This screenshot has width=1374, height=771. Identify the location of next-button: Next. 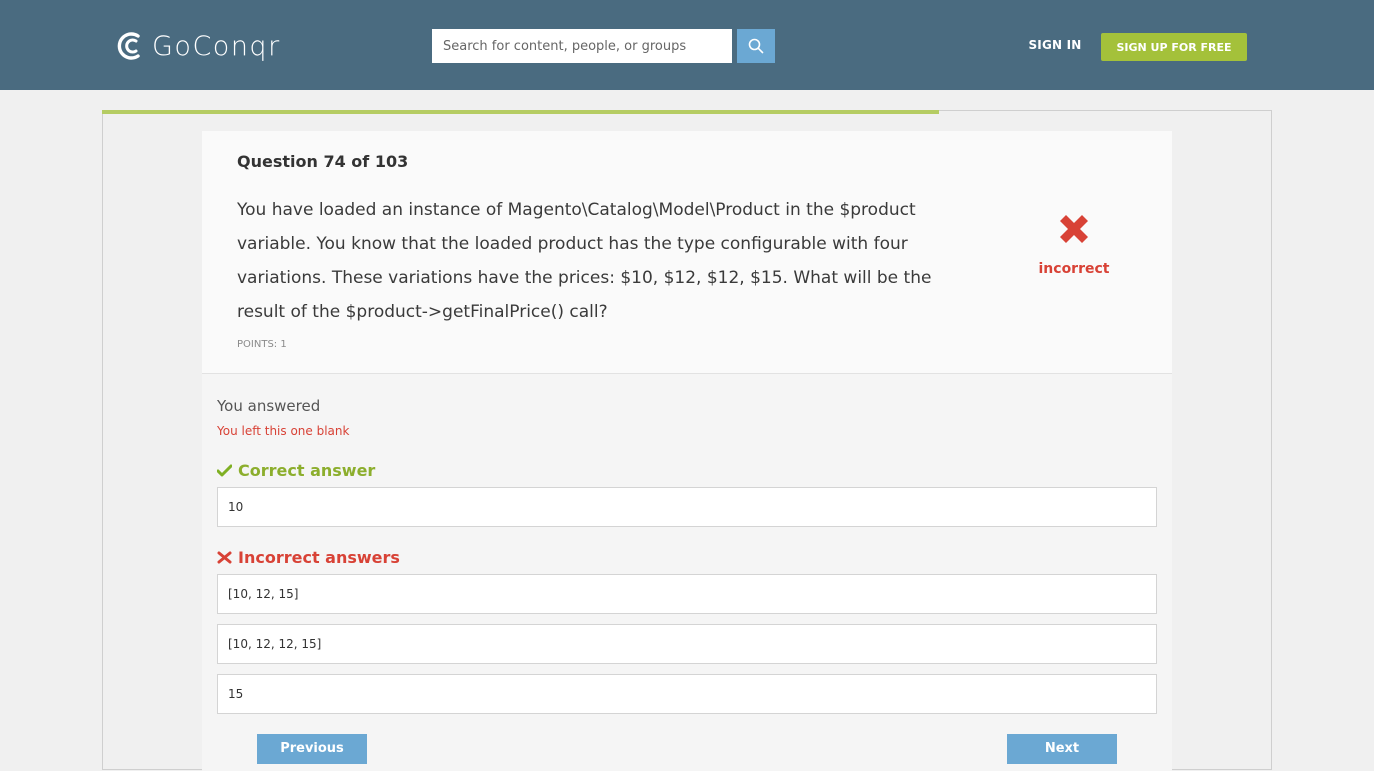
(1062, 749).